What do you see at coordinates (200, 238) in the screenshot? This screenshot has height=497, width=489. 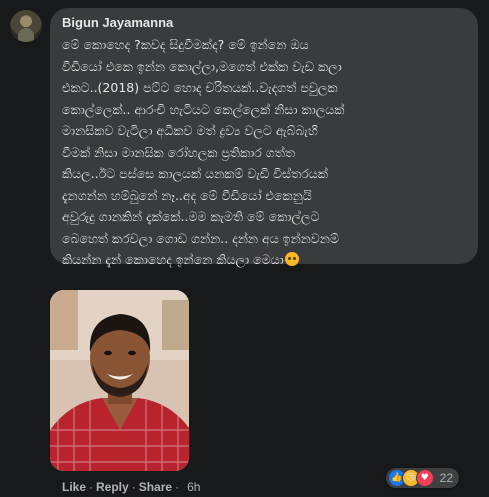 I see `comment-text-line: බෙහෙත් කරවලා ගොඩ ගන්න.. දන්න අය ඉන්නවනම්` at bounding box center [200, 238].